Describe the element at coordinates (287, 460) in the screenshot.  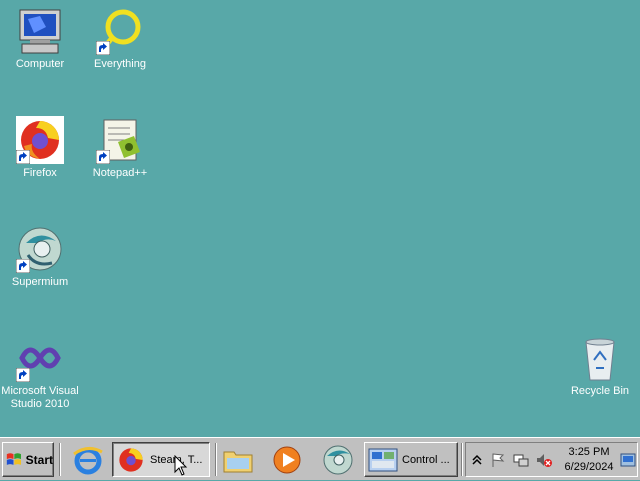
I see `media-player-icon` at that location.